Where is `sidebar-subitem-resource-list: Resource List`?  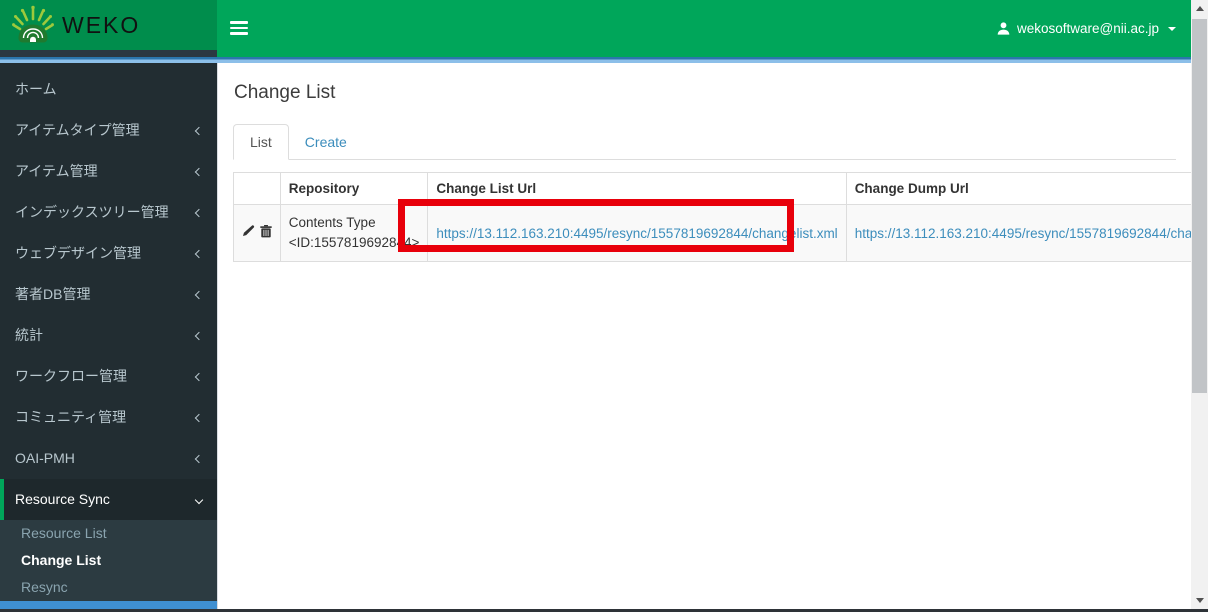
sidebar-subitem-resource-list: Resource List is located at coordinates (108, 533).